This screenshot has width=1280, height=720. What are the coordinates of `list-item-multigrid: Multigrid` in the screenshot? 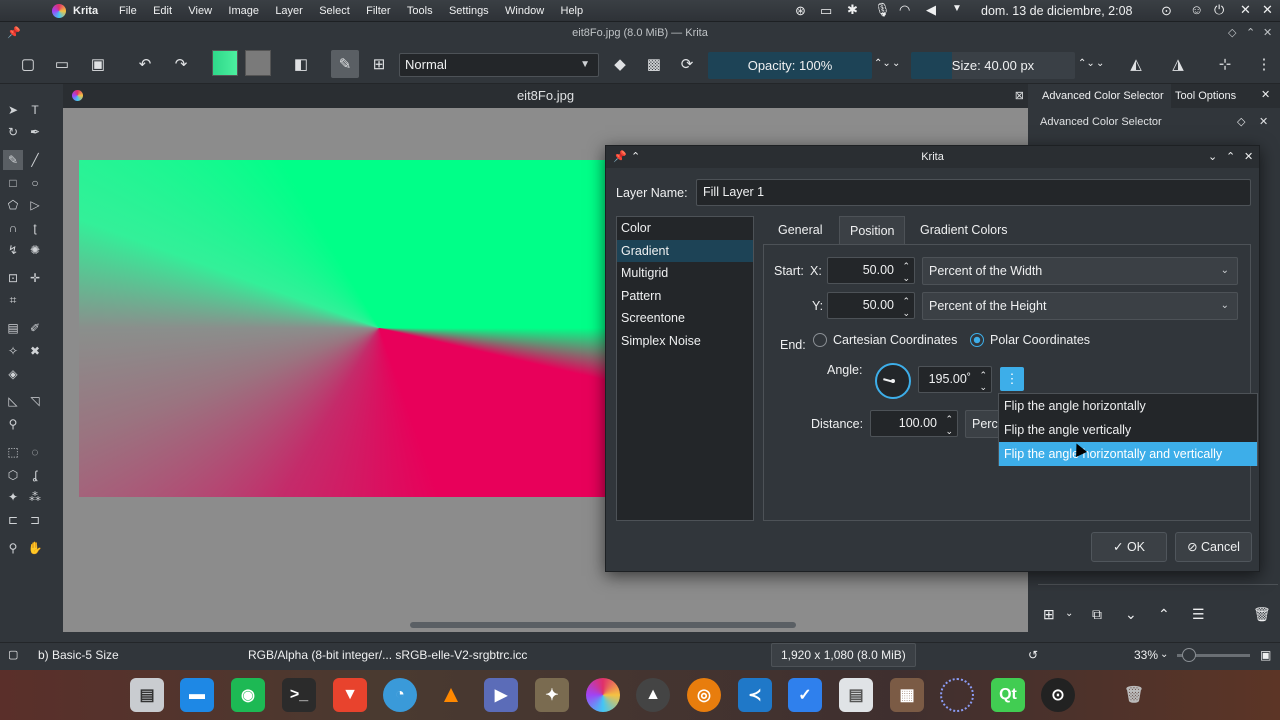 It's located at (685, 273).